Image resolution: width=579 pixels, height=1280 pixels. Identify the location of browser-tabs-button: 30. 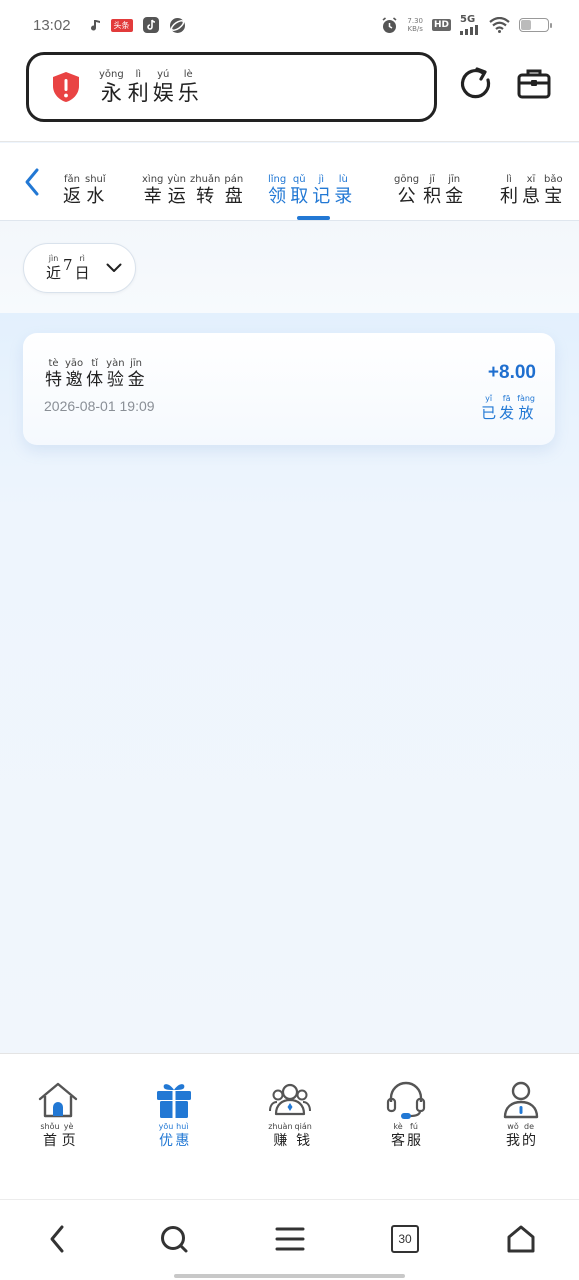
(405, 1239).